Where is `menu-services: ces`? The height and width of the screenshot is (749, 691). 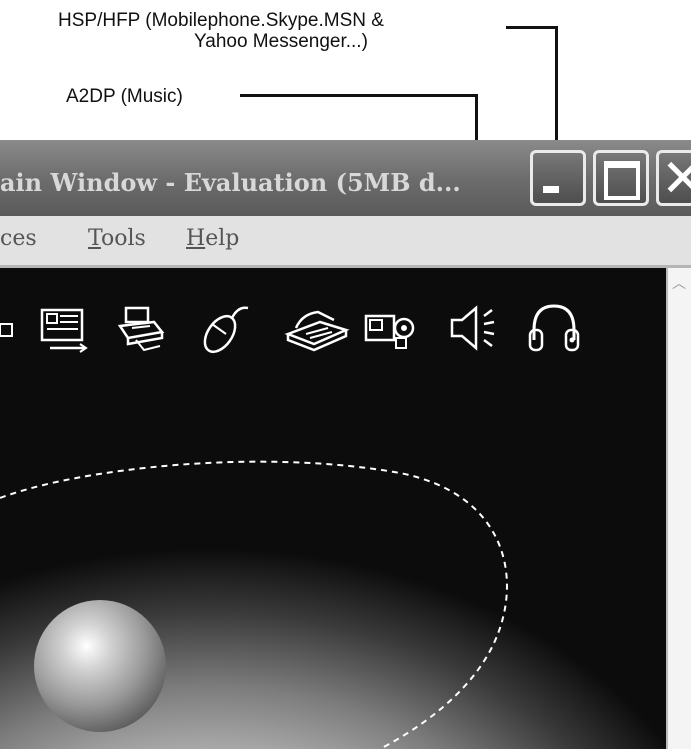
menu-services: ces is located at coordinates (18, 238).